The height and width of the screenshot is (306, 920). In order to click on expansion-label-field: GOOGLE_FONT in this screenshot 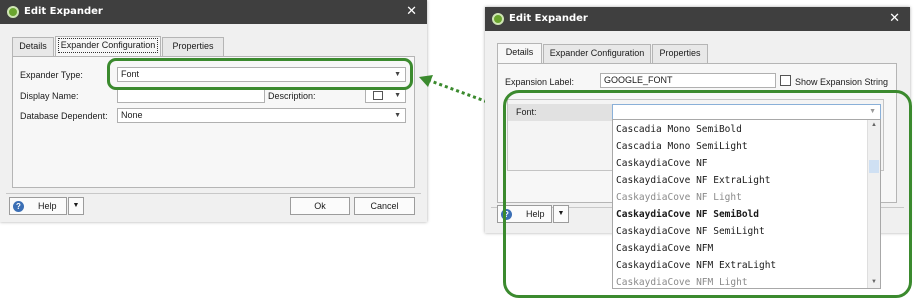, I will do `click(688, 80)`.